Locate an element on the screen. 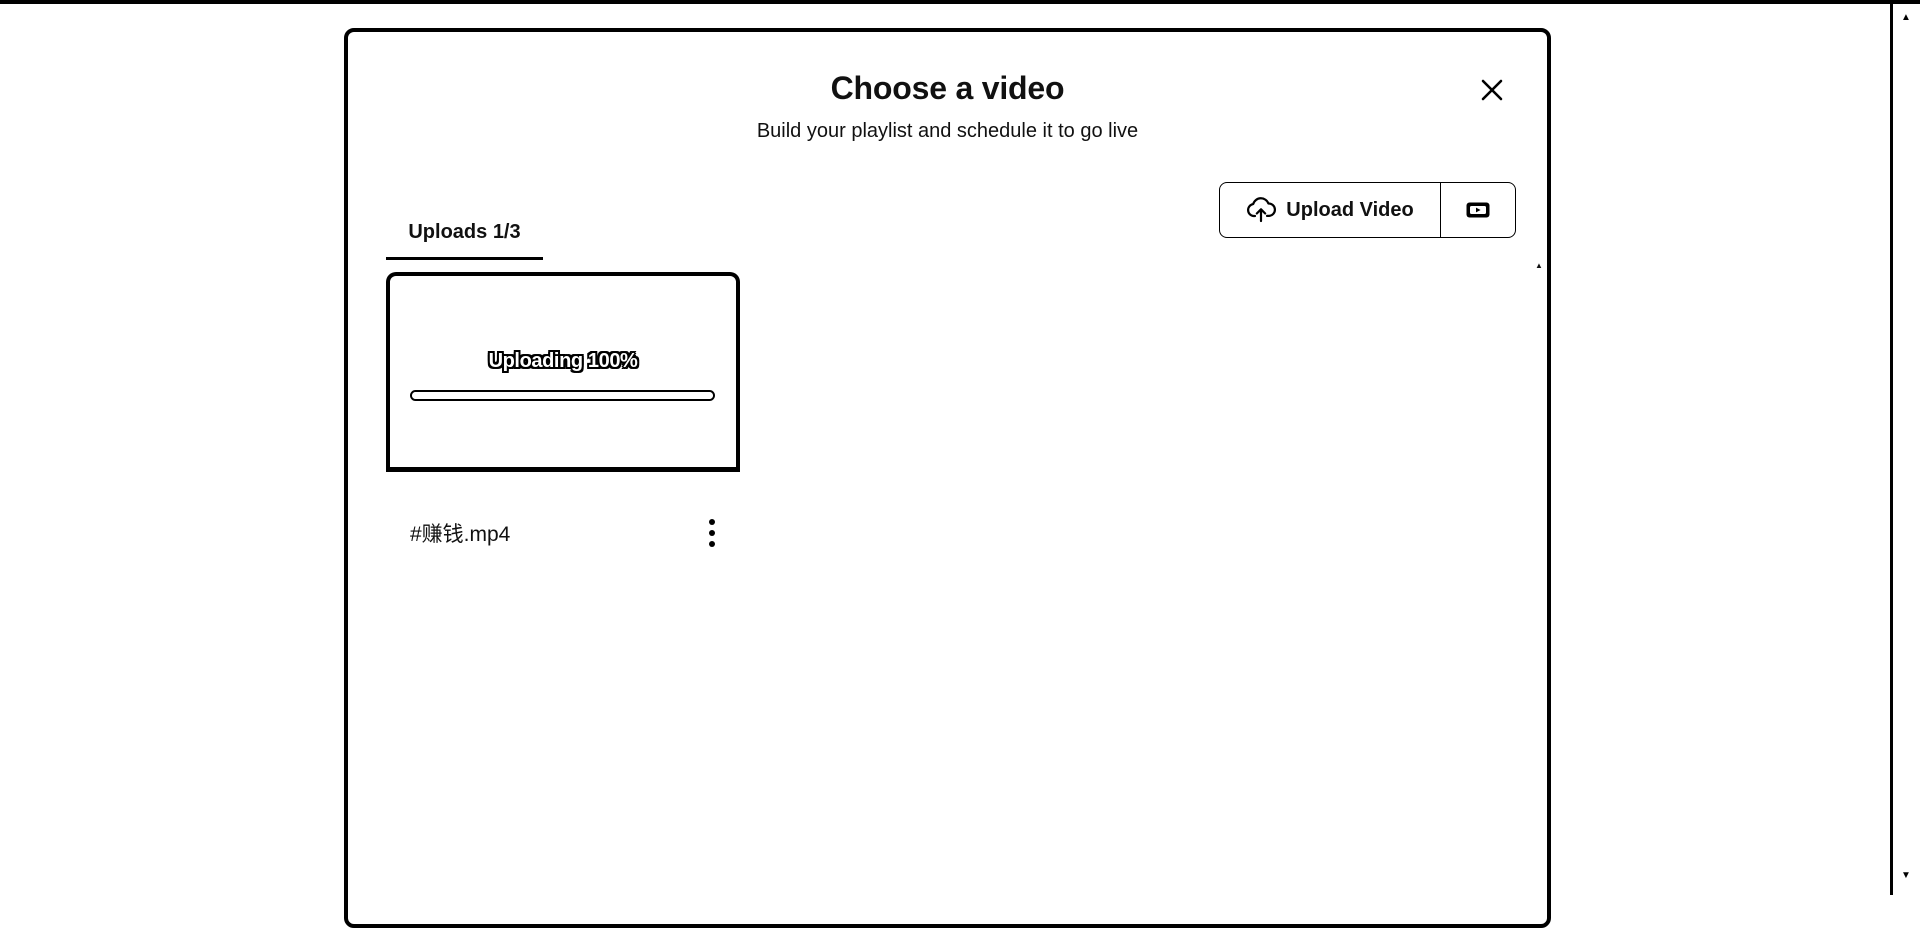 The width and height of the screenshot is (1920, 928). upload-video-label: Upload Video is located at coordinates (1350, 209).